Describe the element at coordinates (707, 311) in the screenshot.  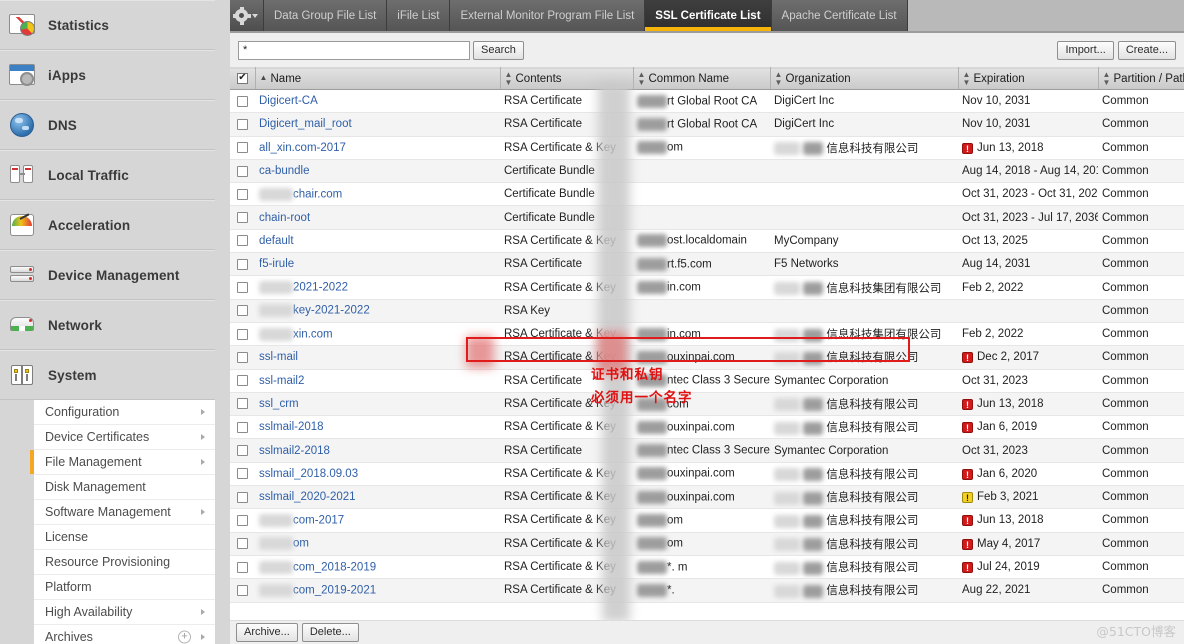
I see `table-row: key-2021-2022 RSA Key Common` at that location.